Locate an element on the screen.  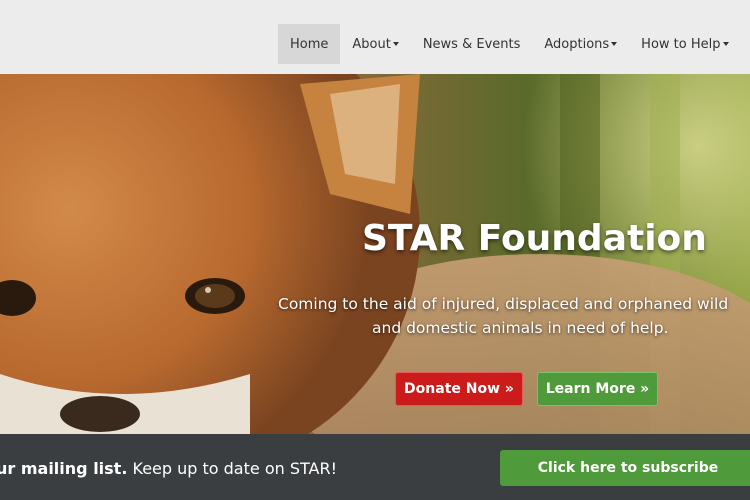
donate-now-button: Donate Now » is located at coordinates (459, 389).